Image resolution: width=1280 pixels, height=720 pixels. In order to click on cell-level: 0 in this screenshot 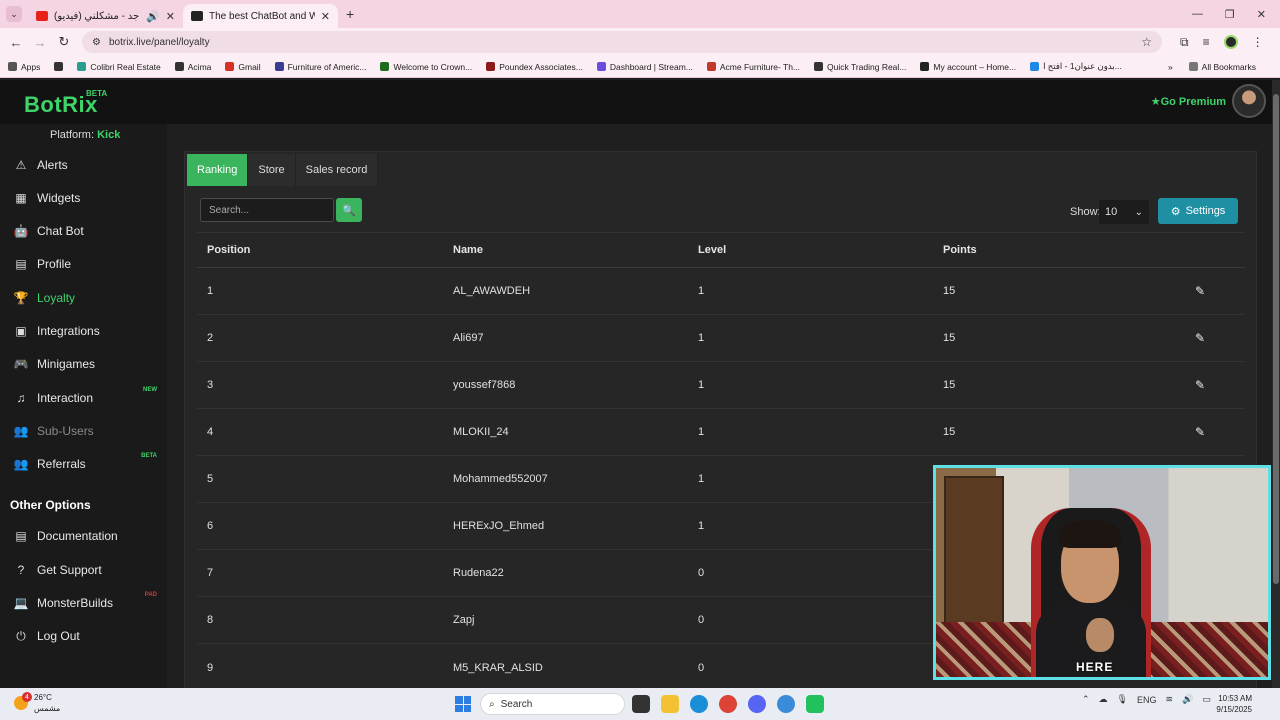, I will do `click(701, 573)`.